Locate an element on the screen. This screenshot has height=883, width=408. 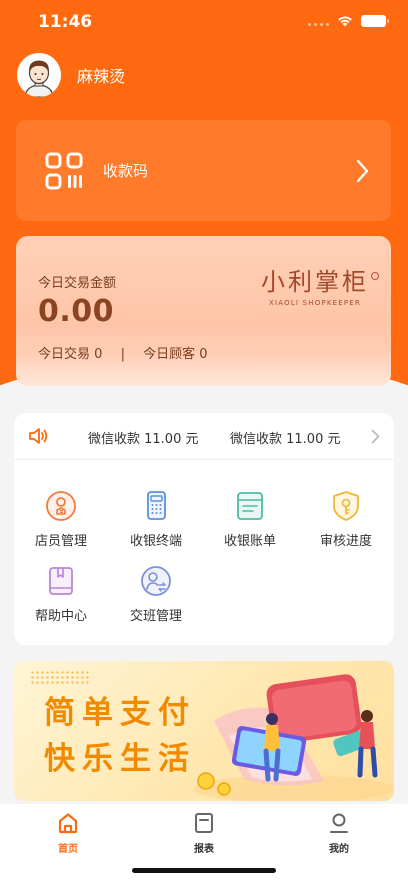
review-progress-icon is located at coordinates (346, 506).